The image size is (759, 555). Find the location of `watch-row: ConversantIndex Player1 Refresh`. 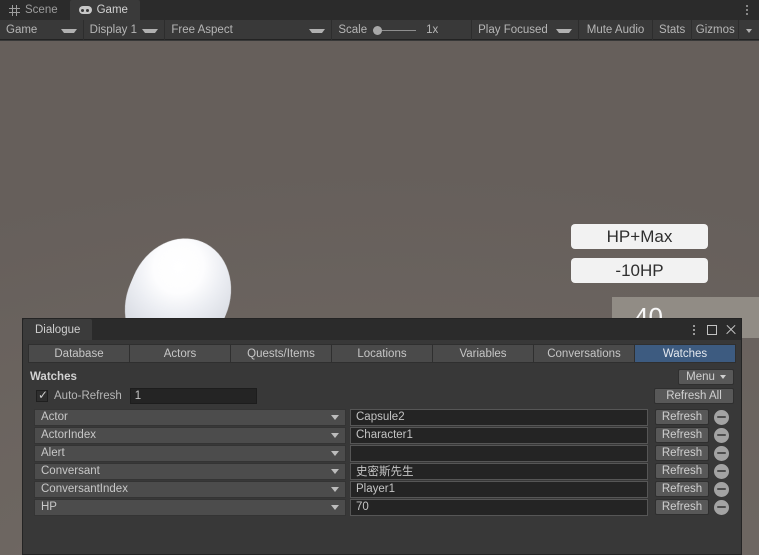

watch-row: ConversantIndex Player1 Refresh is located at coordinates (384, 489).